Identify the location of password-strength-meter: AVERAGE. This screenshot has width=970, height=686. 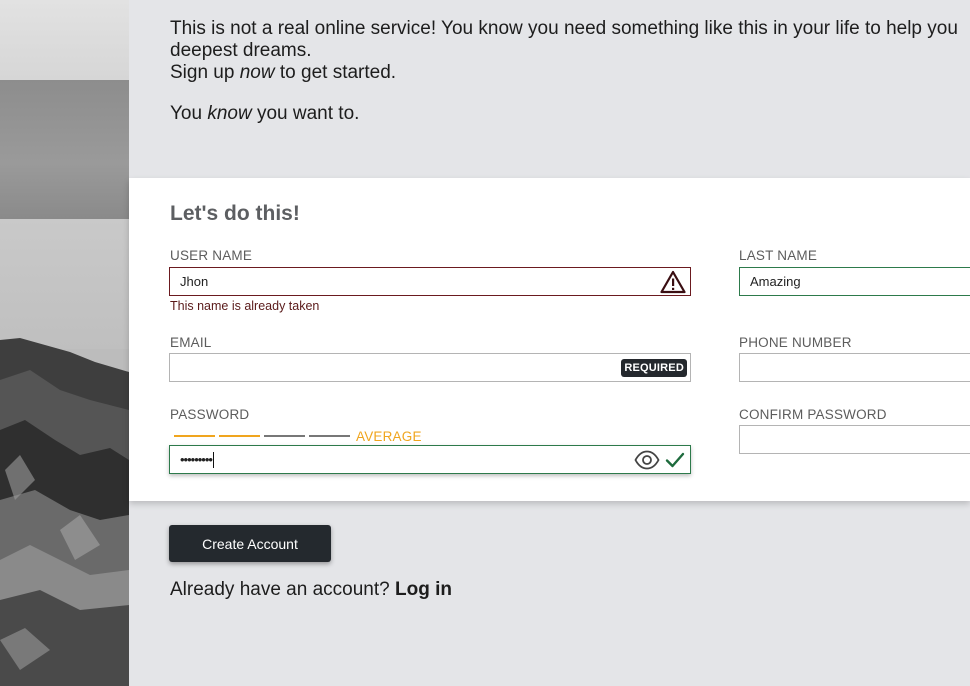
(298, 436).